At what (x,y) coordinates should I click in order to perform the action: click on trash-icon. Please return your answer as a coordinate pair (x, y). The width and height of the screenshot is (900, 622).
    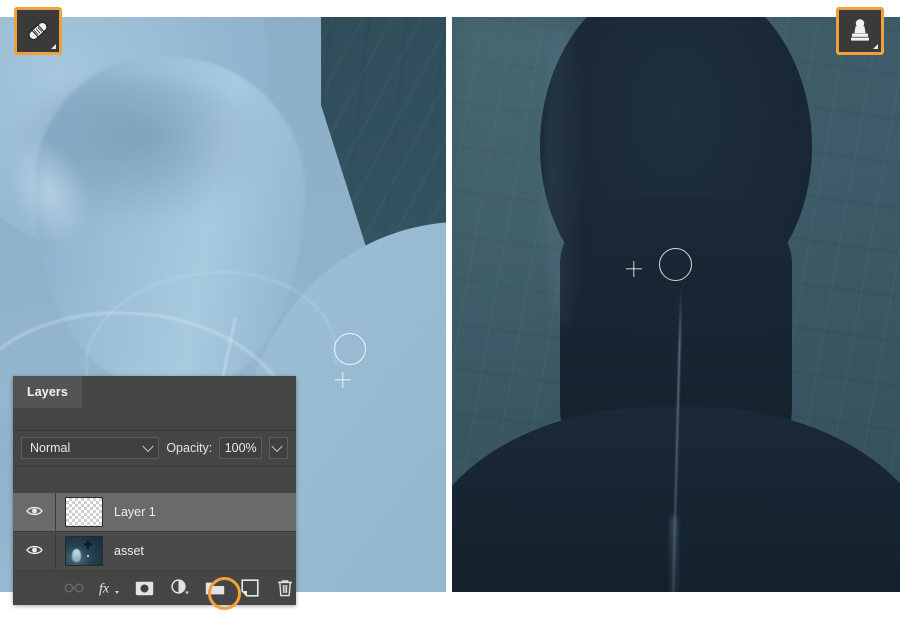
    Looking at the image, I should click on (285, 588).